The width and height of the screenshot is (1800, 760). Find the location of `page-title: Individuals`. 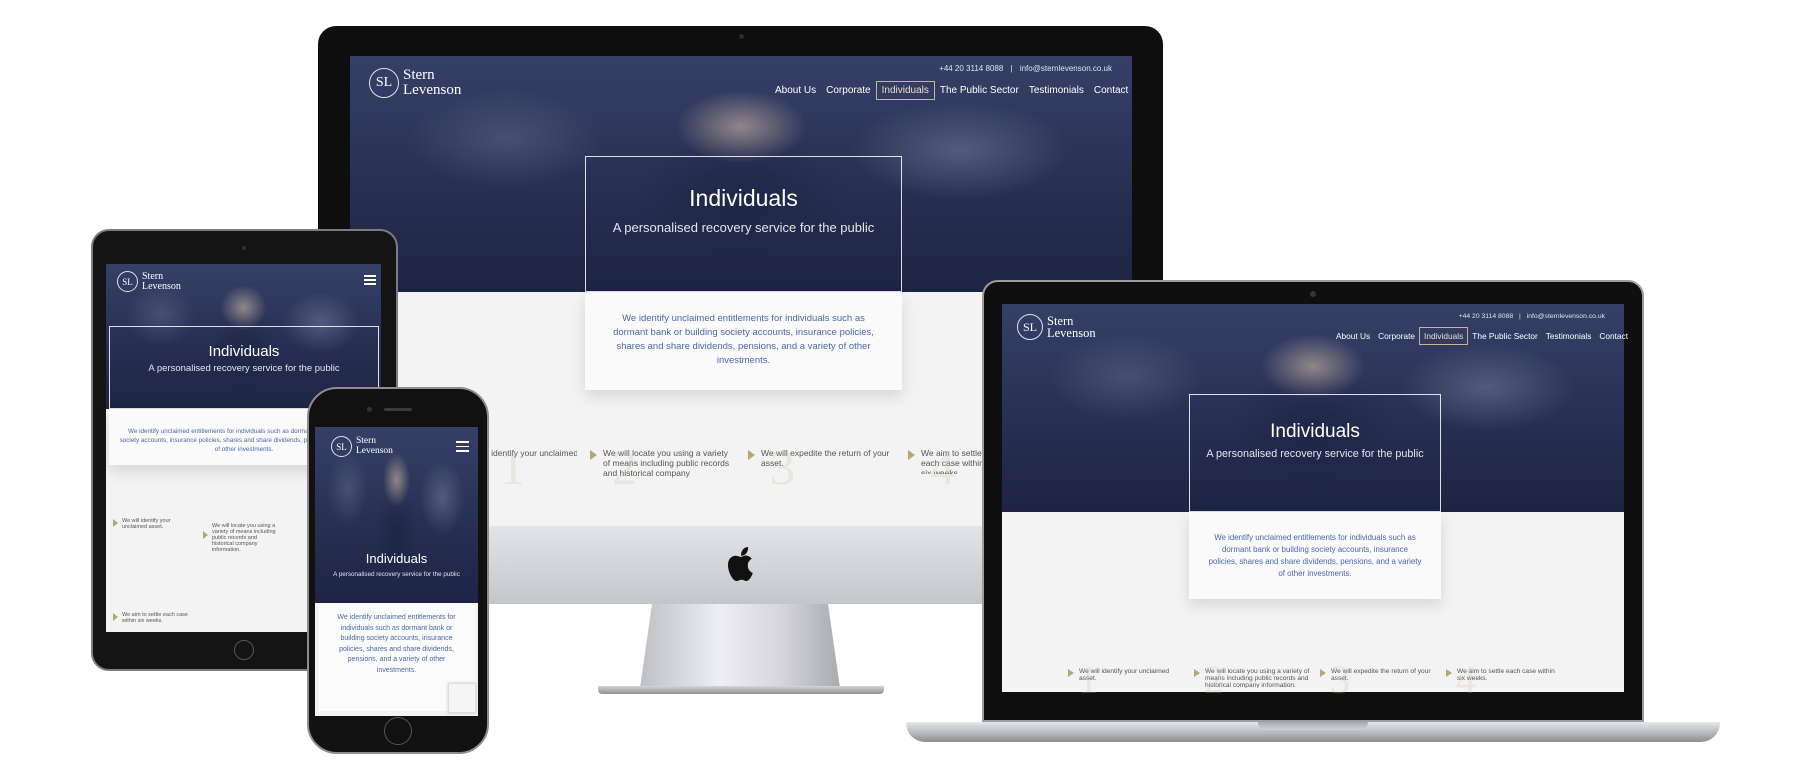

page-title: Individuals is located at coordinates (743, 198).